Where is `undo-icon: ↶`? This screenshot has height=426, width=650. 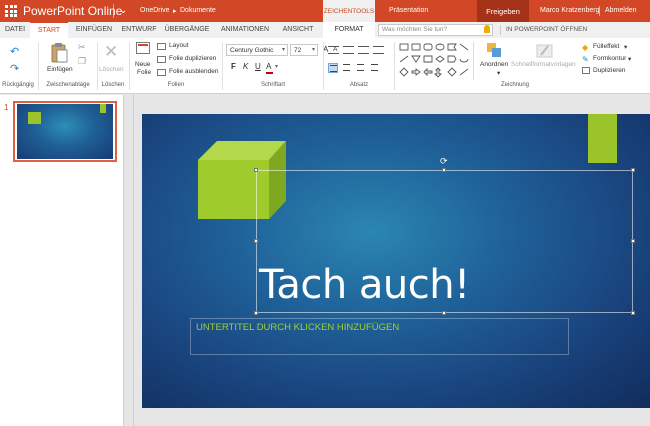 undo-icon: ↶ is located at coordinates (14, 51).